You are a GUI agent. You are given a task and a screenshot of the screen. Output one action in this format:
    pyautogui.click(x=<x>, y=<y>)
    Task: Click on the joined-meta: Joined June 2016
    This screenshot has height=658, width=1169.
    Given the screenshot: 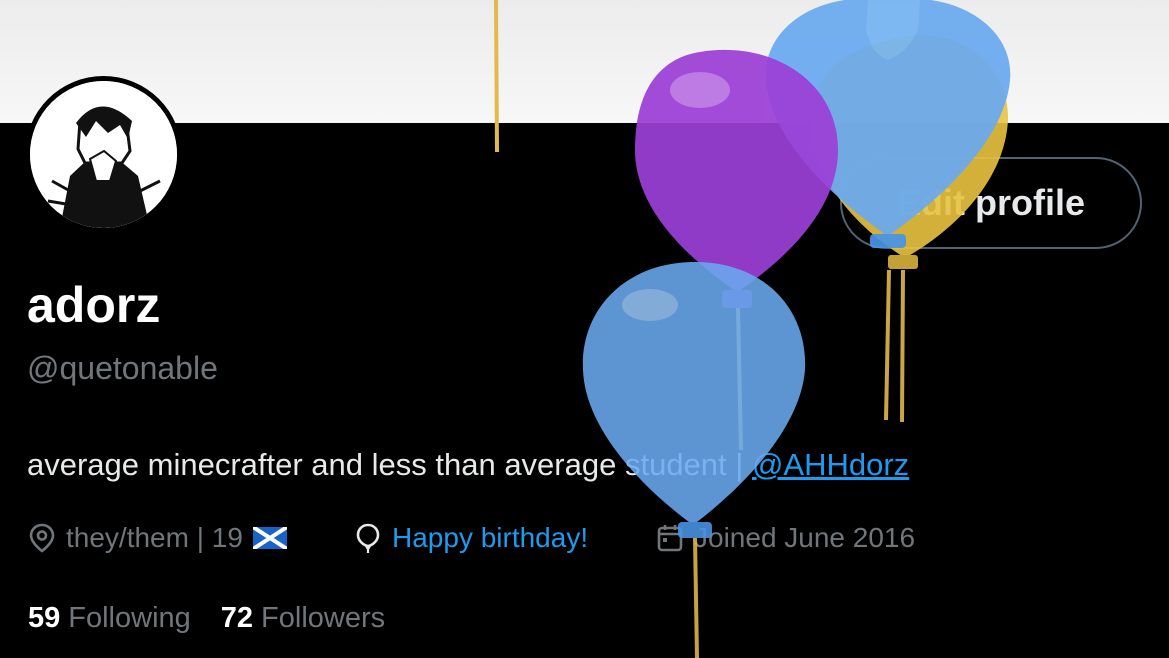 What is the action you would take?
    pyautogui.click(x=785, y=538)
    